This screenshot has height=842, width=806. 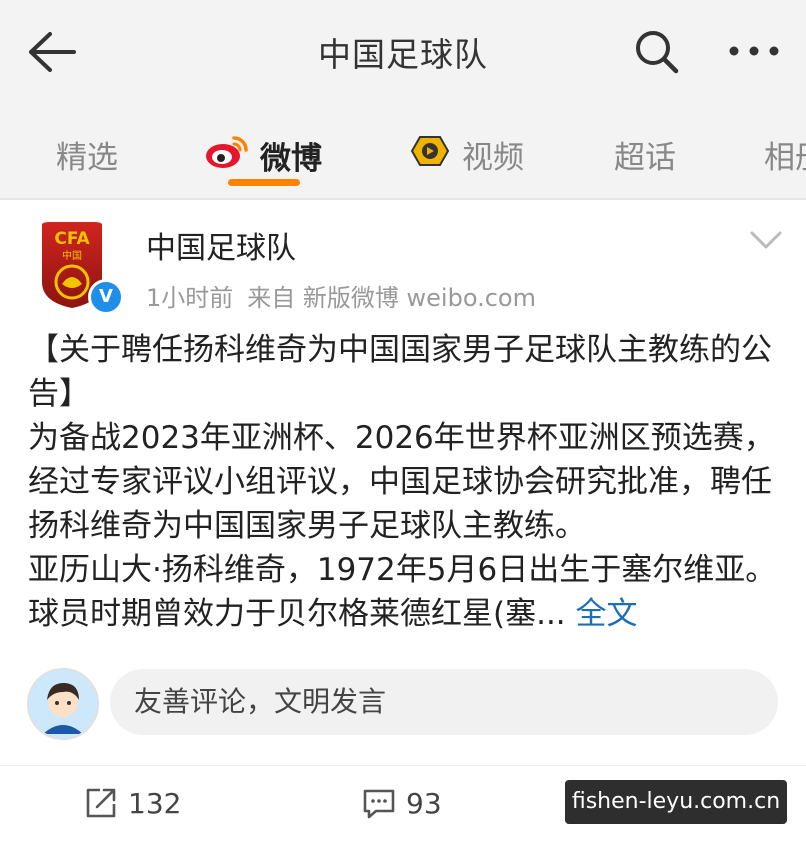 I want to click on active-tab-indicator, so click(x=264, y=182).